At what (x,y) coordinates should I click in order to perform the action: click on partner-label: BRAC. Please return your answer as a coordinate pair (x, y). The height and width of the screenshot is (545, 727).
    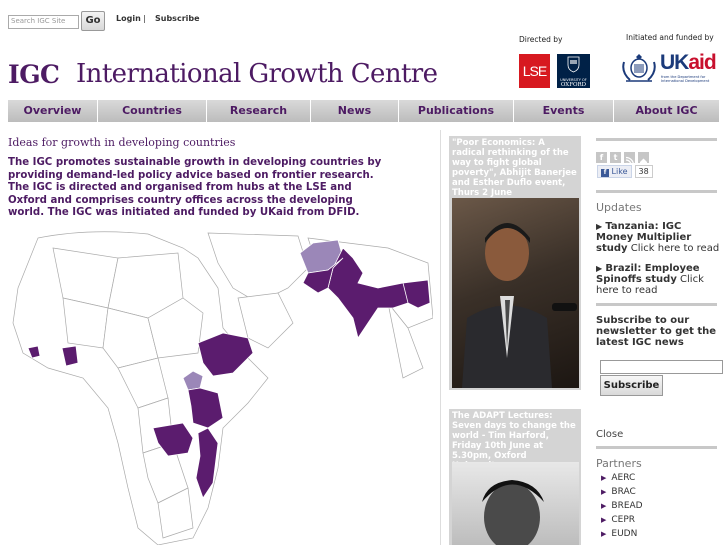
    Looking at the image, I should click on (623, 492).